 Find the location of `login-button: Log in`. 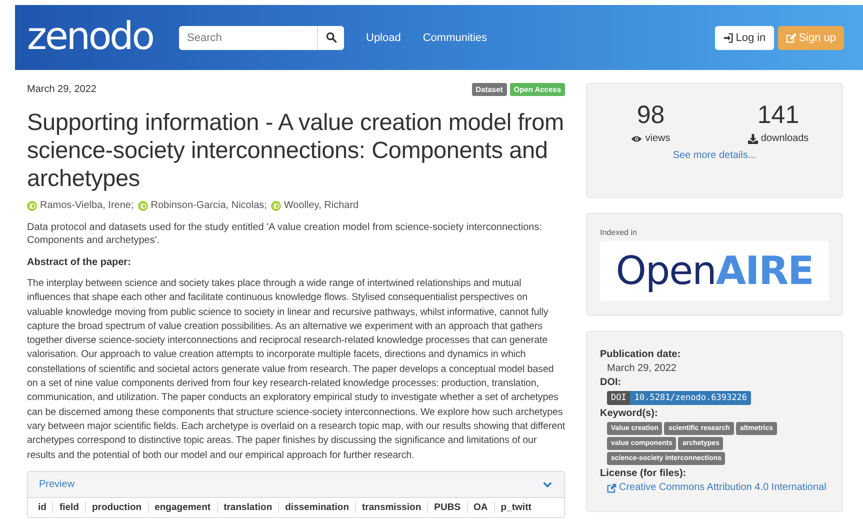

login-button: Log in is located at coordinates (744, 38).